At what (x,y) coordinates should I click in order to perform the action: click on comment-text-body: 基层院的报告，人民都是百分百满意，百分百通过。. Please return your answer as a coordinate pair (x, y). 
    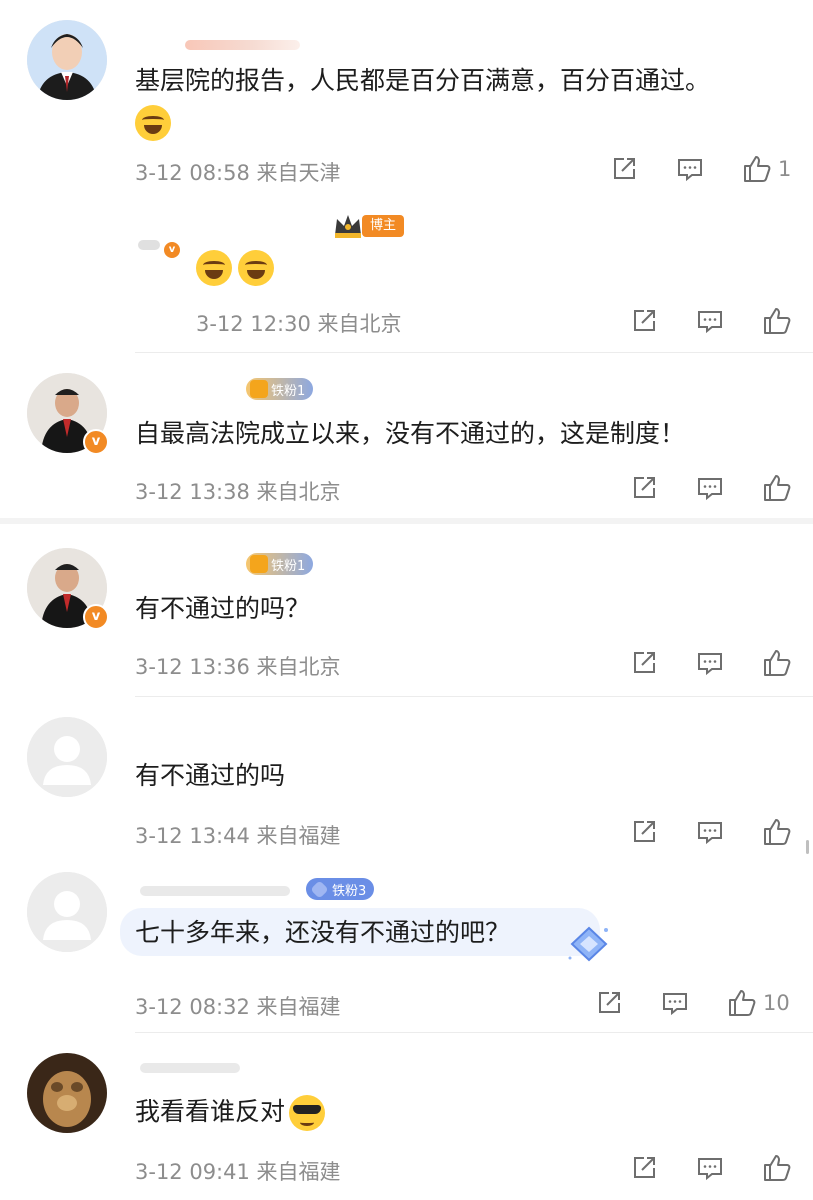
    Looking at the image, I should click on (423, 80).